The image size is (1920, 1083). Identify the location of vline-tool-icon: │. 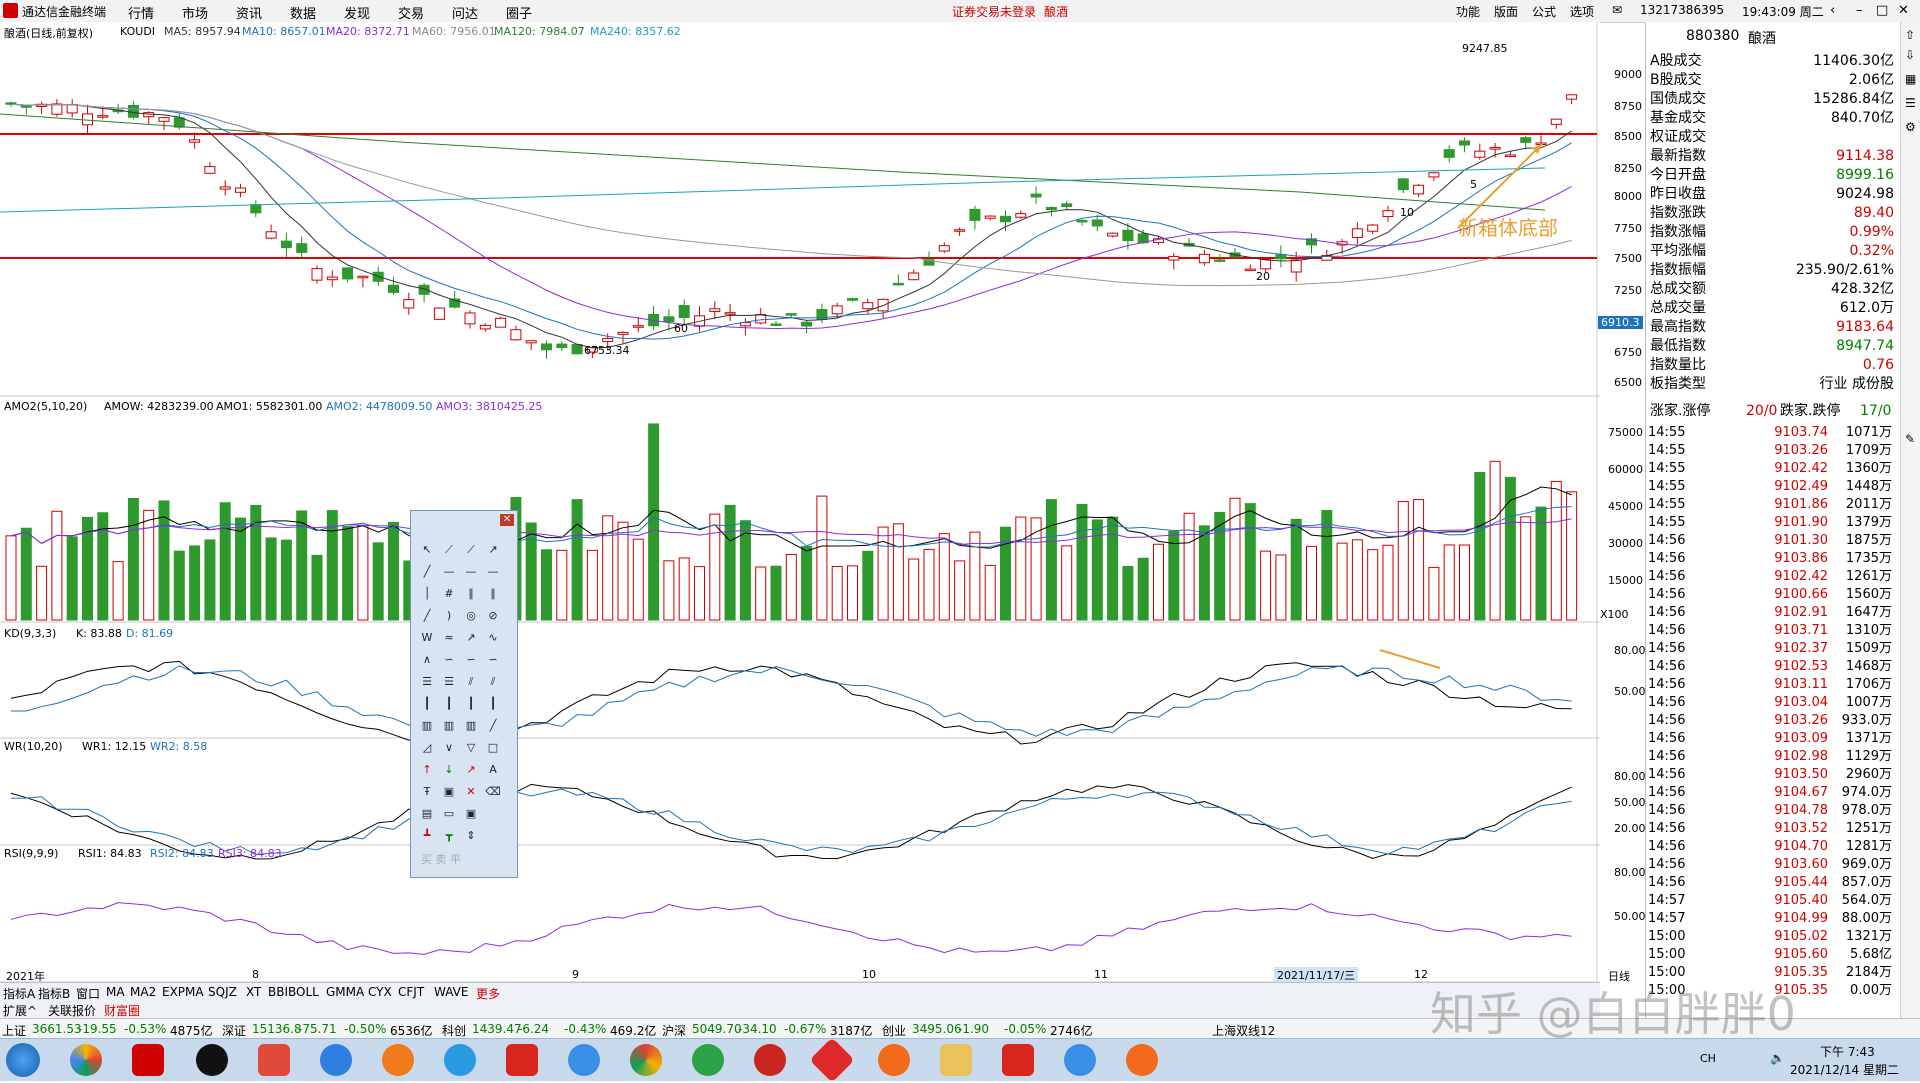
(427, 594).